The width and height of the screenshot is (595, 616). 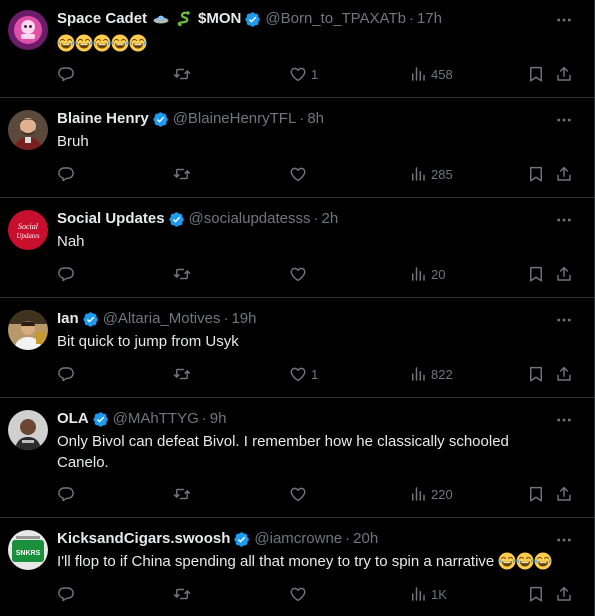 I want to click on tweet-actions: 220, so click(x=318, y=494).